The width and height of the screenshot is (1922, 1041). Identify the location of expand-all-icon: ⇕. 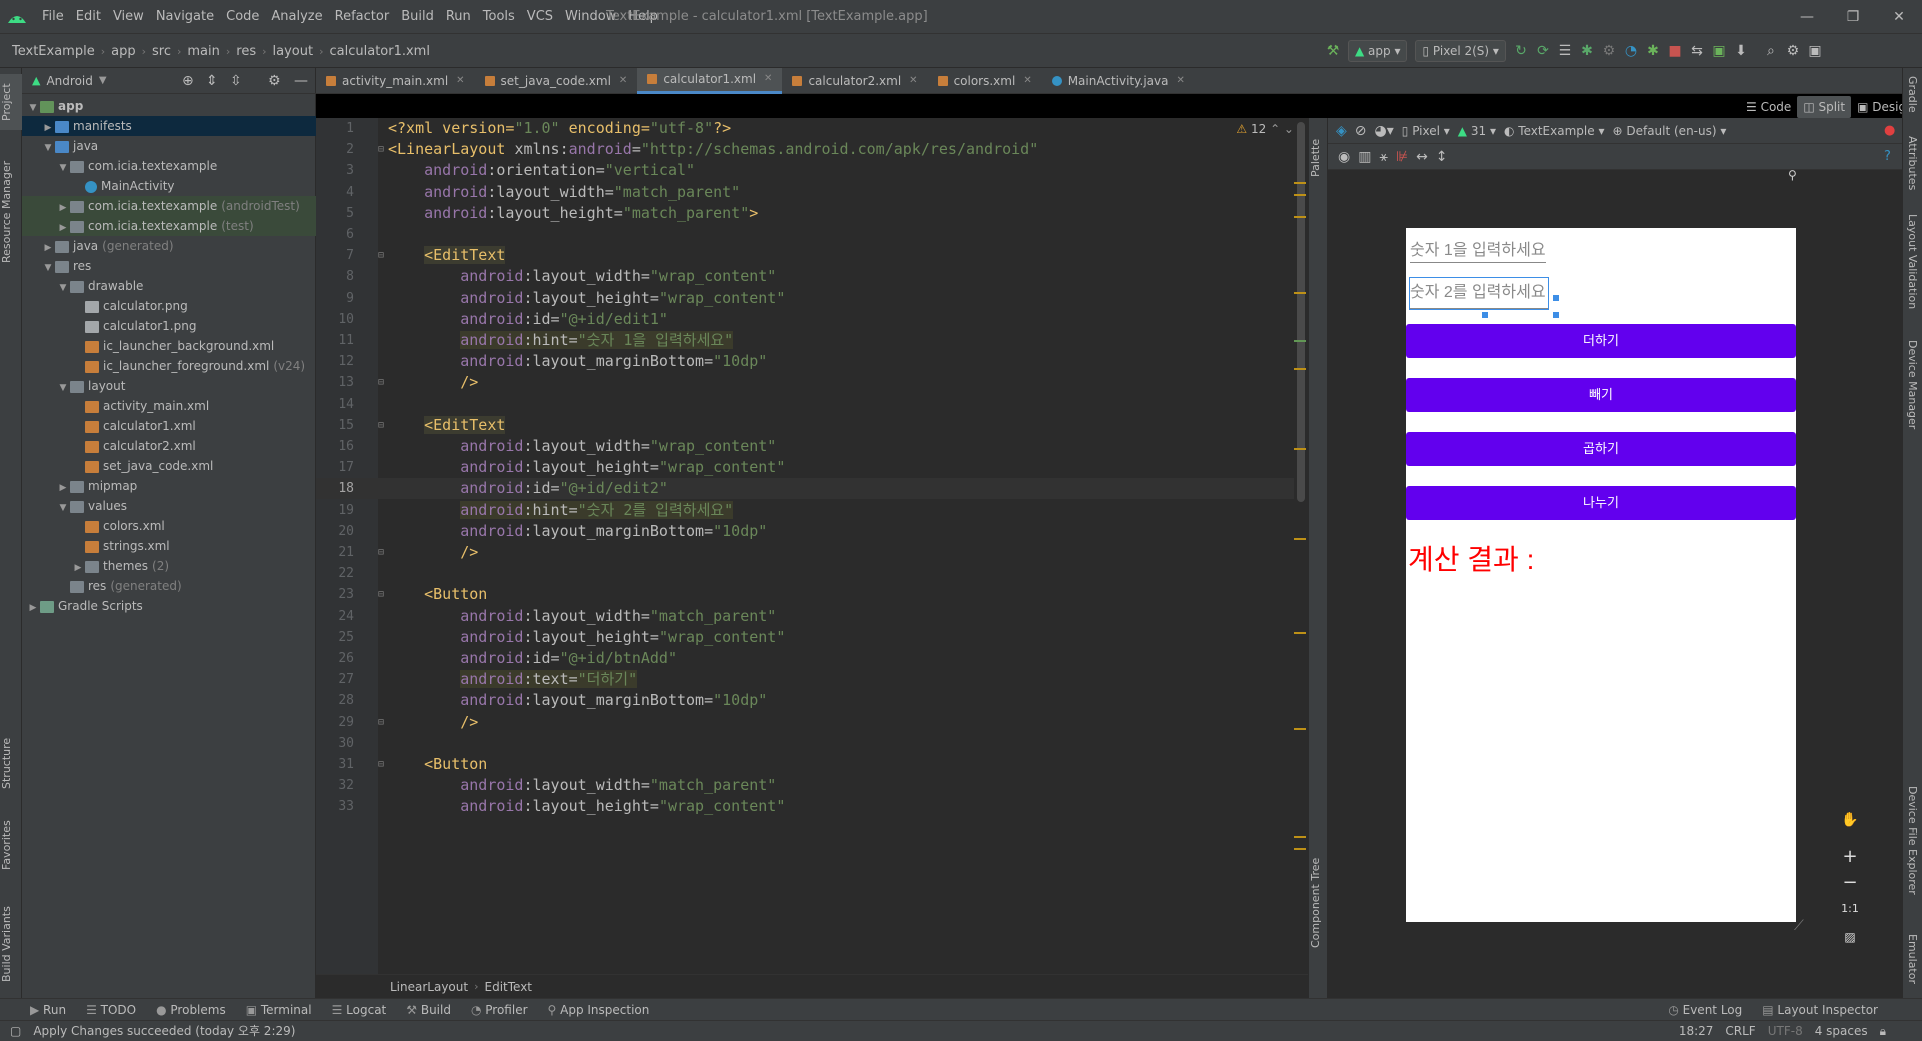
(212, 81).